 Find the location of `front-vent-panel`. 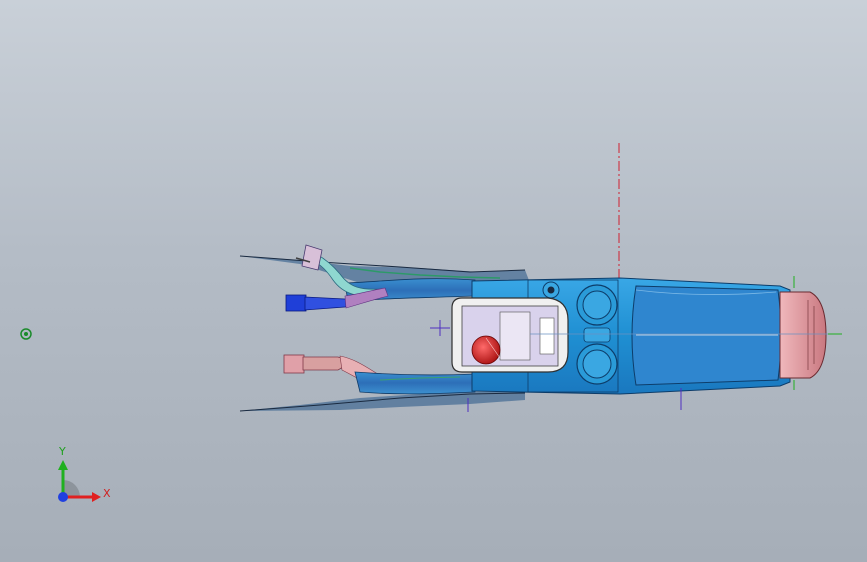

front-vent-panel is located at coordinates (803, 335).